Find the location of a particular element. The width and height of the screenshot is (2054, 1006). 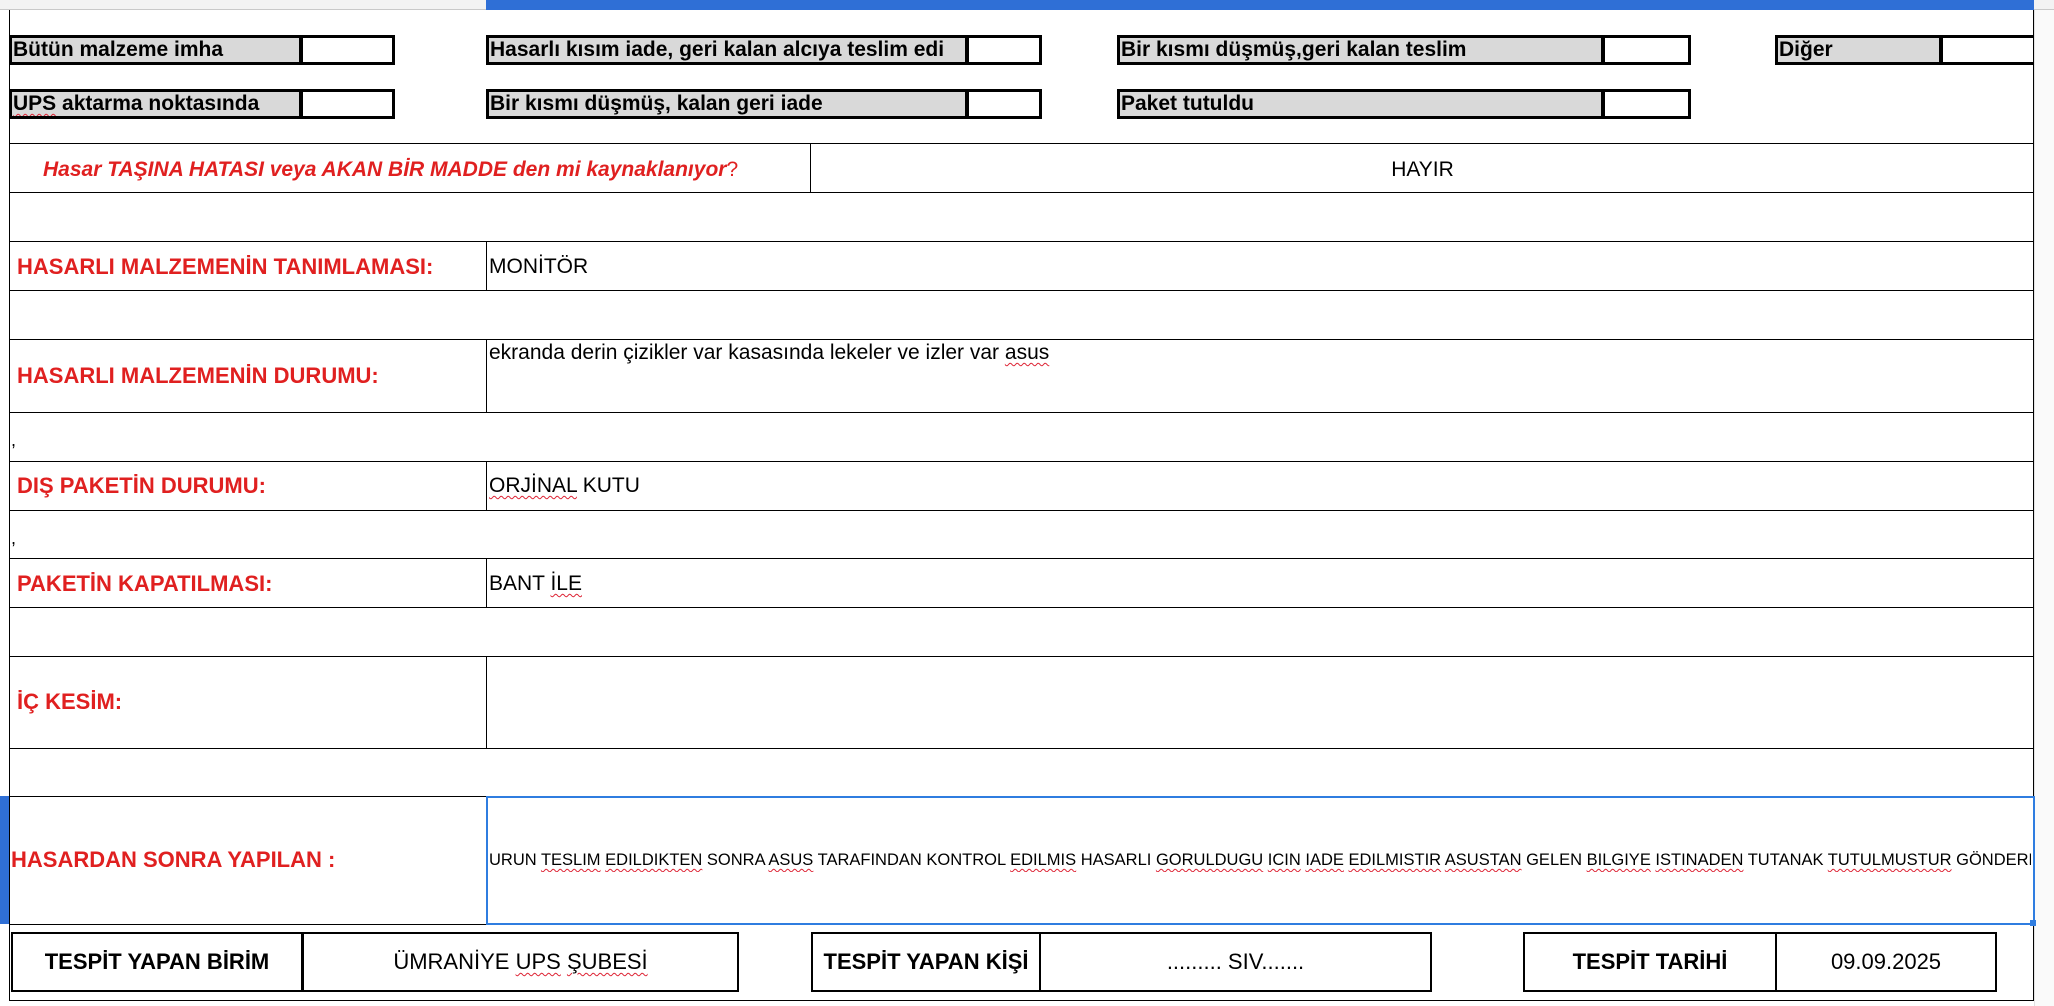

table-top-border is located at coordinates (1021, 143).